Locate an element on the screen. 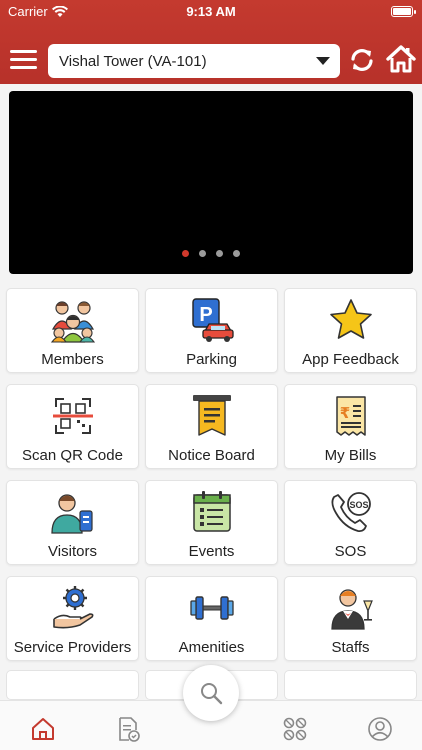 The height and width of the screenshot is (750, 422). tile-label: Amenities is located at coordinates (211, 647).